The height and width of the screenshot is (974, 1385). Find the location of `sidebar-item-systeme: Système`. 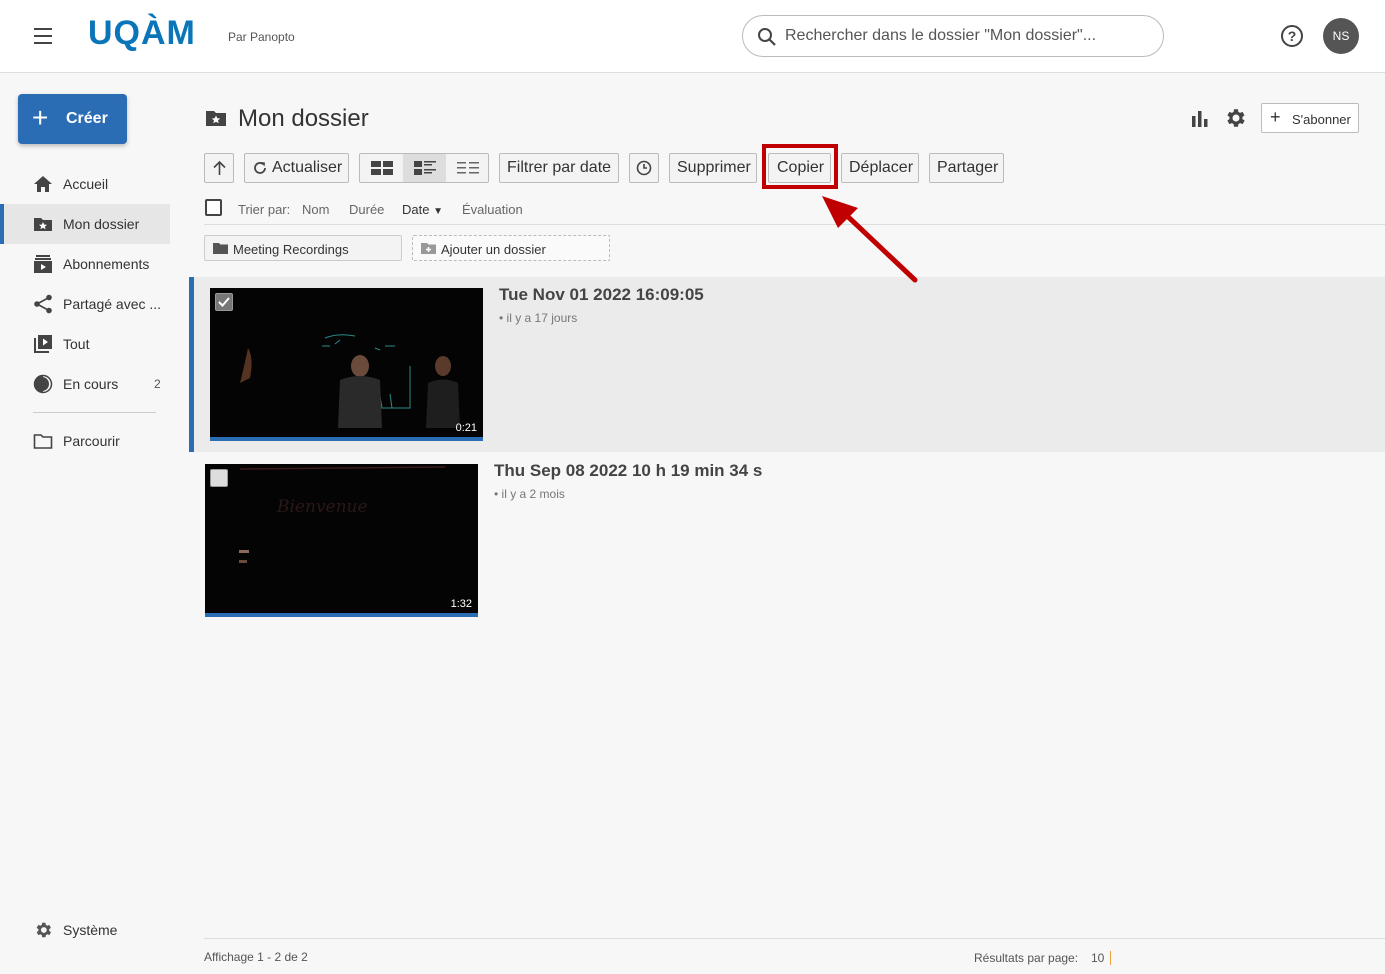

sidebar-item-systeme: Système is located at coordinates (85, 930).